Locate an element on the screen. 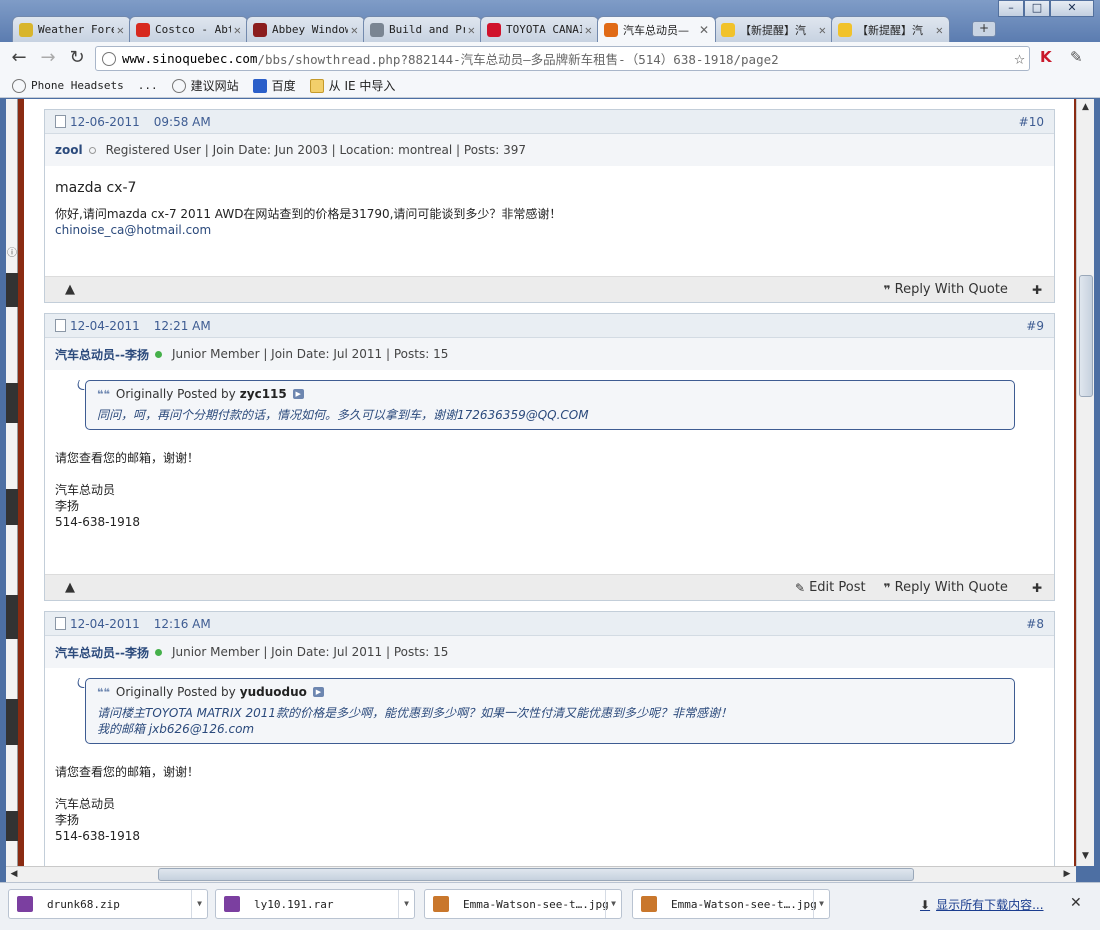 The height and width of the screenshot is (930, 1100). bookmark-item: Phone Headsets is located at coordinates (68, 85).